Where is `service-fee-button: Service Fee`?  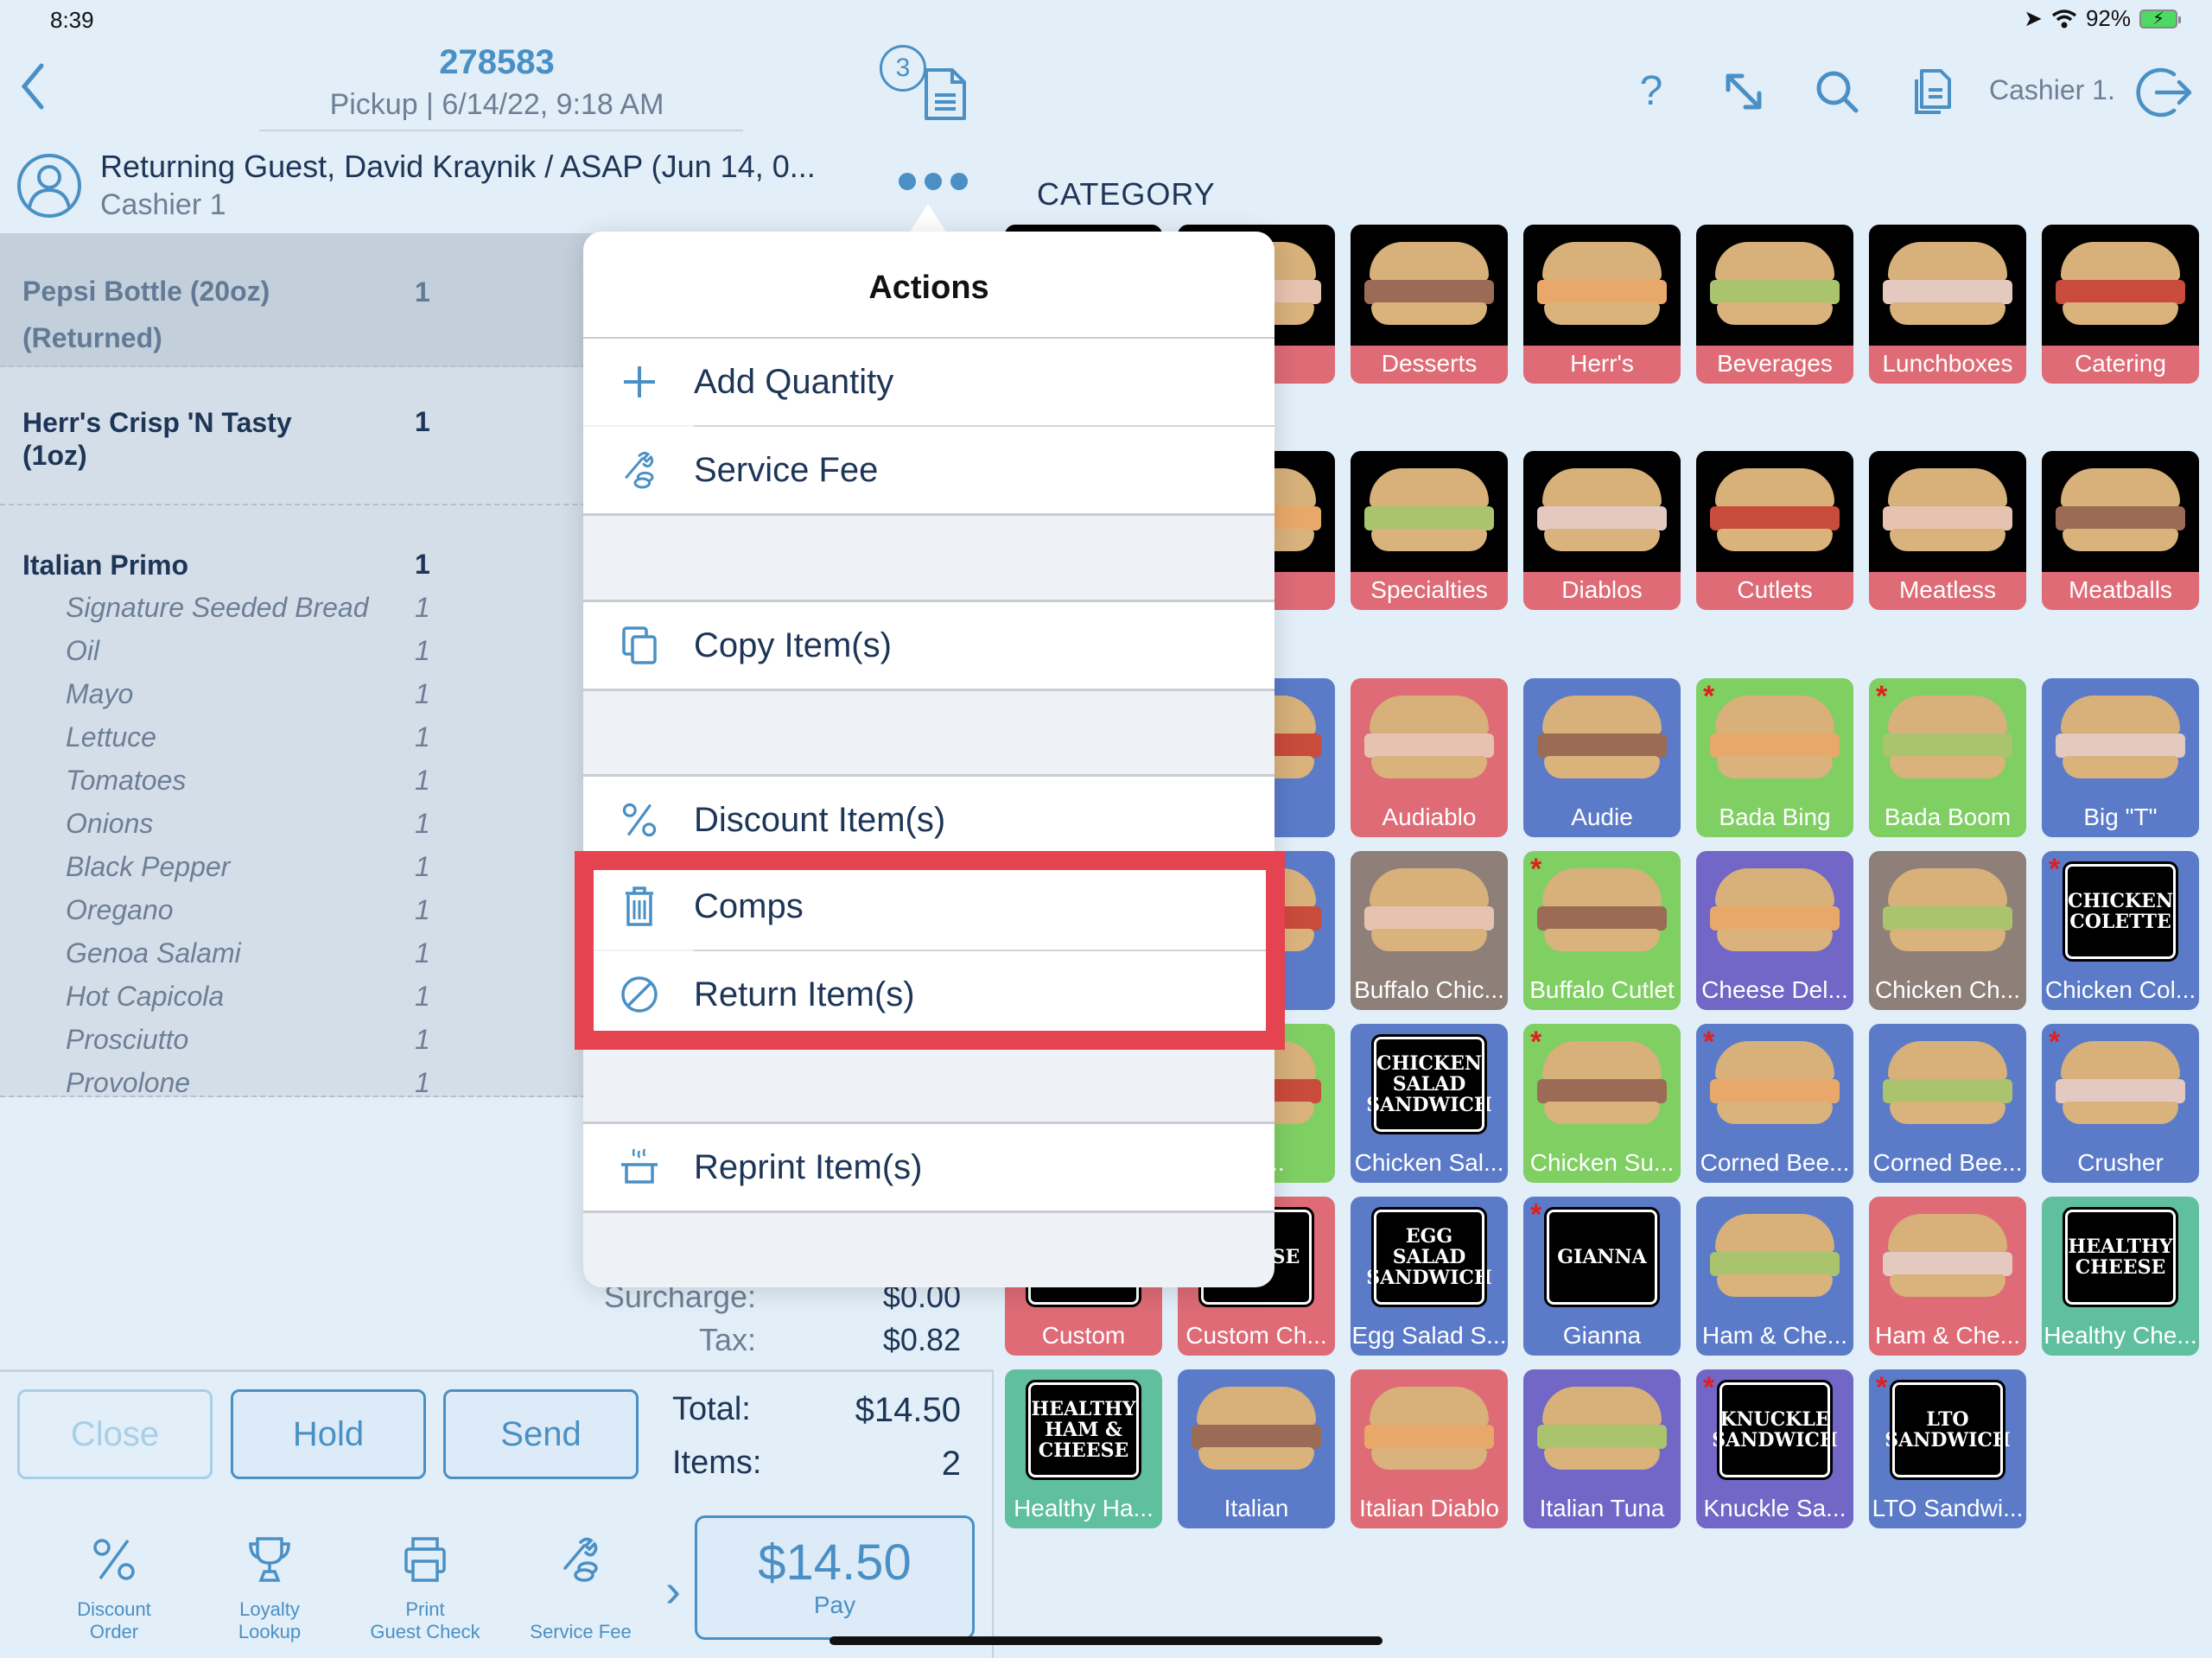
service-fee-button: Service Fee is located at coordinates (581, 1586).